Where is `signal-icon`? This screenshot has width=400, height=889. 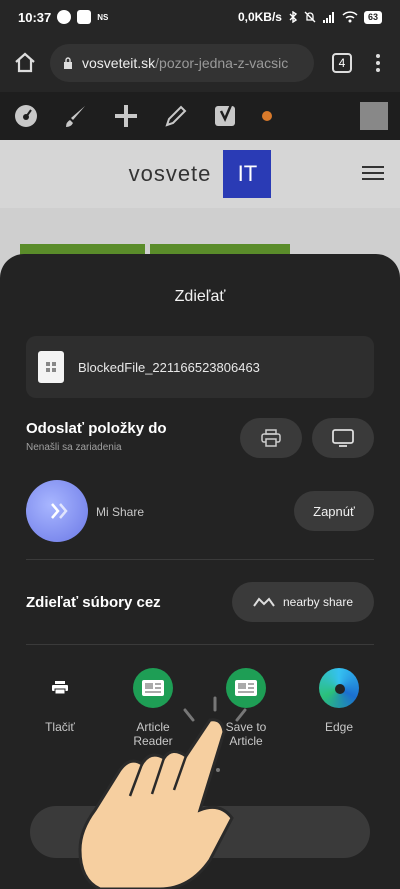
signal-icon is located at coordinates (328, 17).